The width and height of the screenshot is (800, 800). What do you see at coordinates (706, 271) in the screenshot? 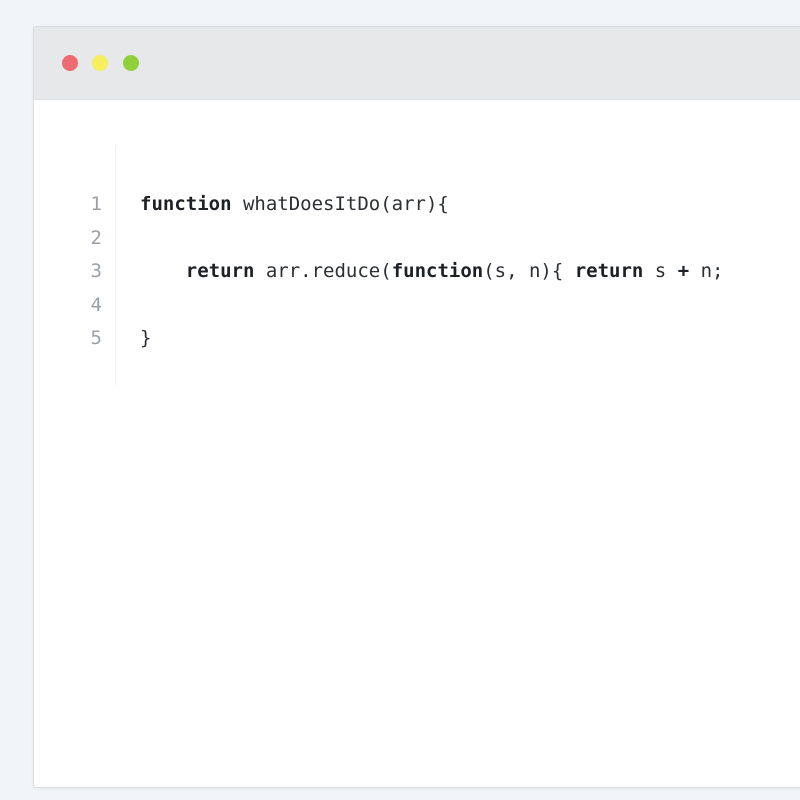
I see `code-token: n;` at bounding box center [706, 271].